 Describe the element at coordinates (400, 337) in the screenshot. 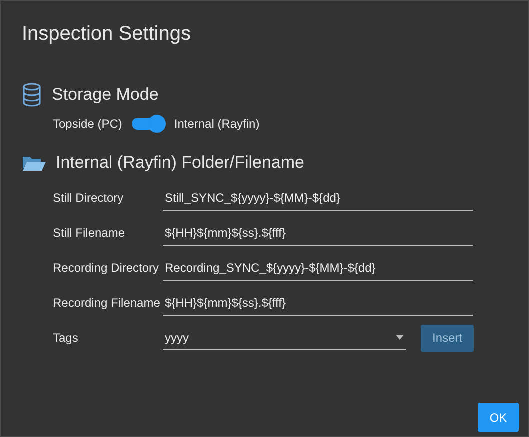

I see `caret-icon` at that location.